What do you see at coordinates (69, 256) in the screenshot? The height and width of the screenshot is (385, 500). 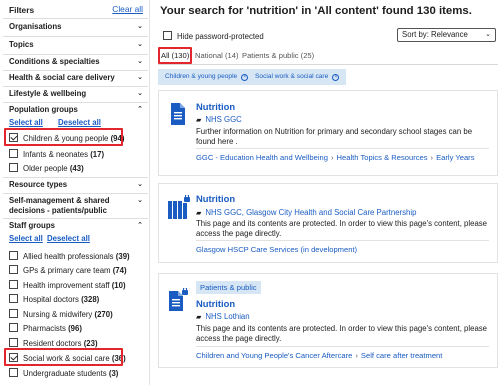 I see `filter-option-allied-health: Allied health professionals (39)` at bounding box center [69, 256].